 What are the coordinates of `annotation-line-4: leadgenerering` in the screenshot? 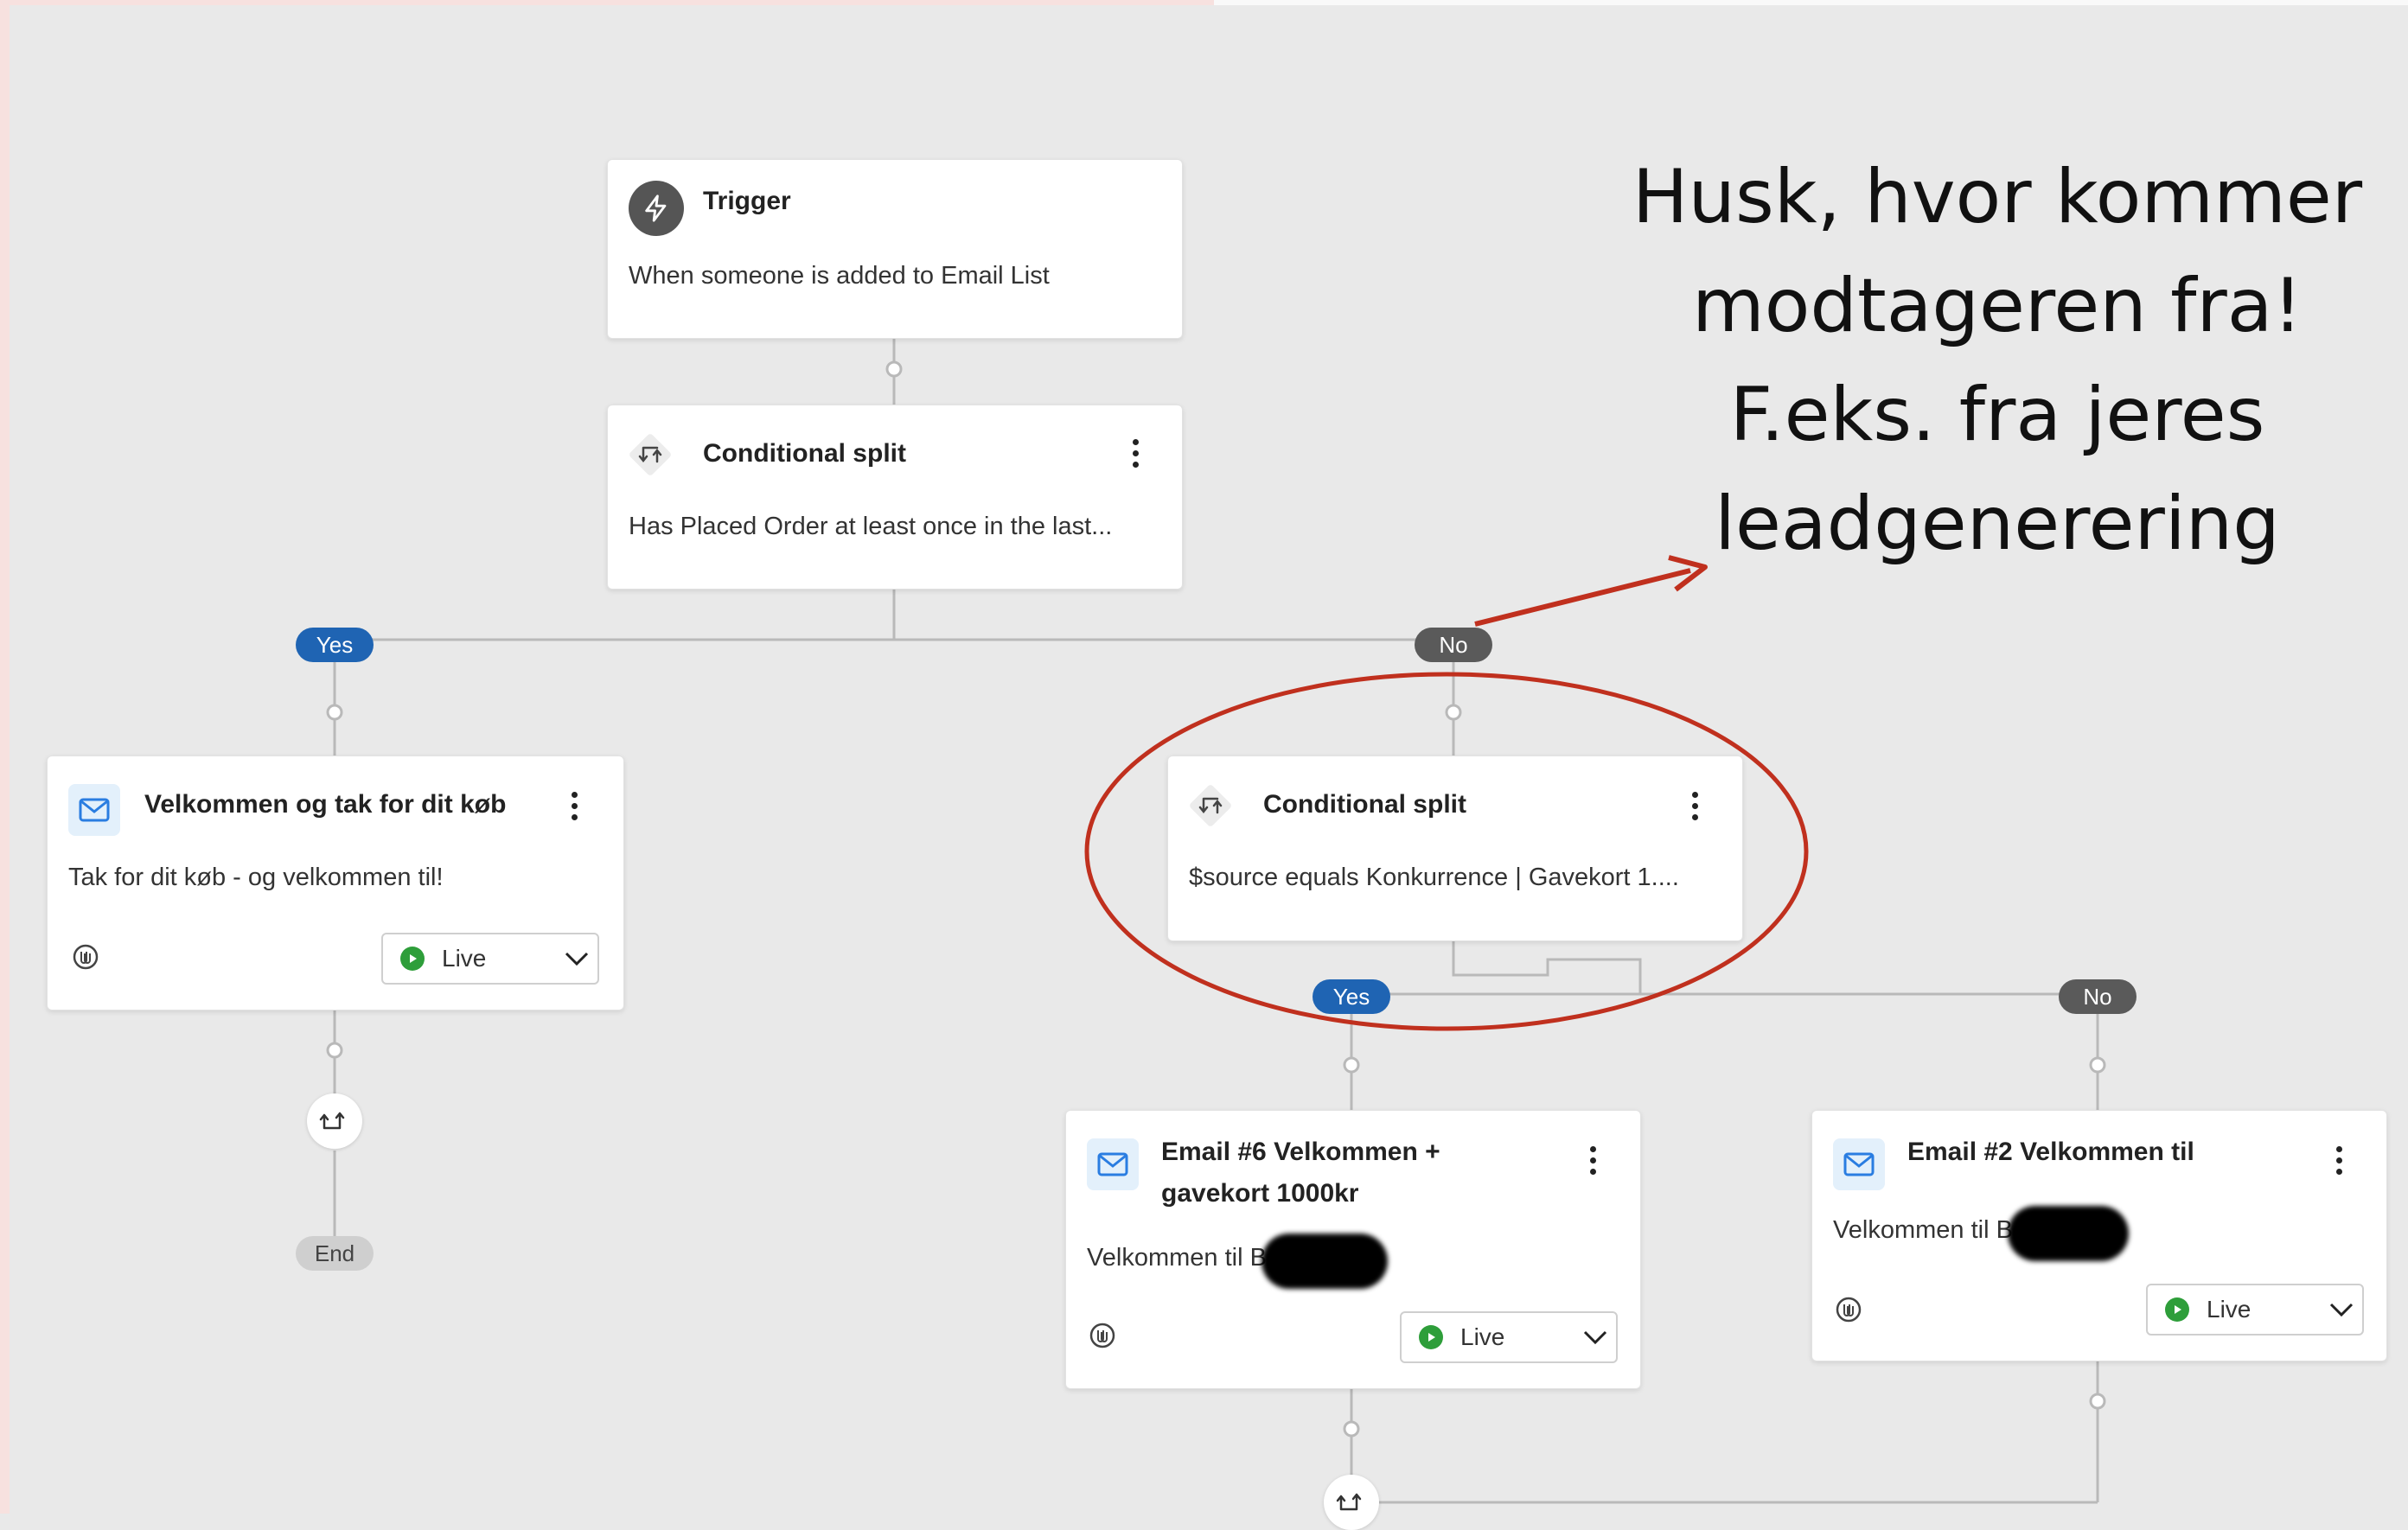 It's located at (1998, 524).